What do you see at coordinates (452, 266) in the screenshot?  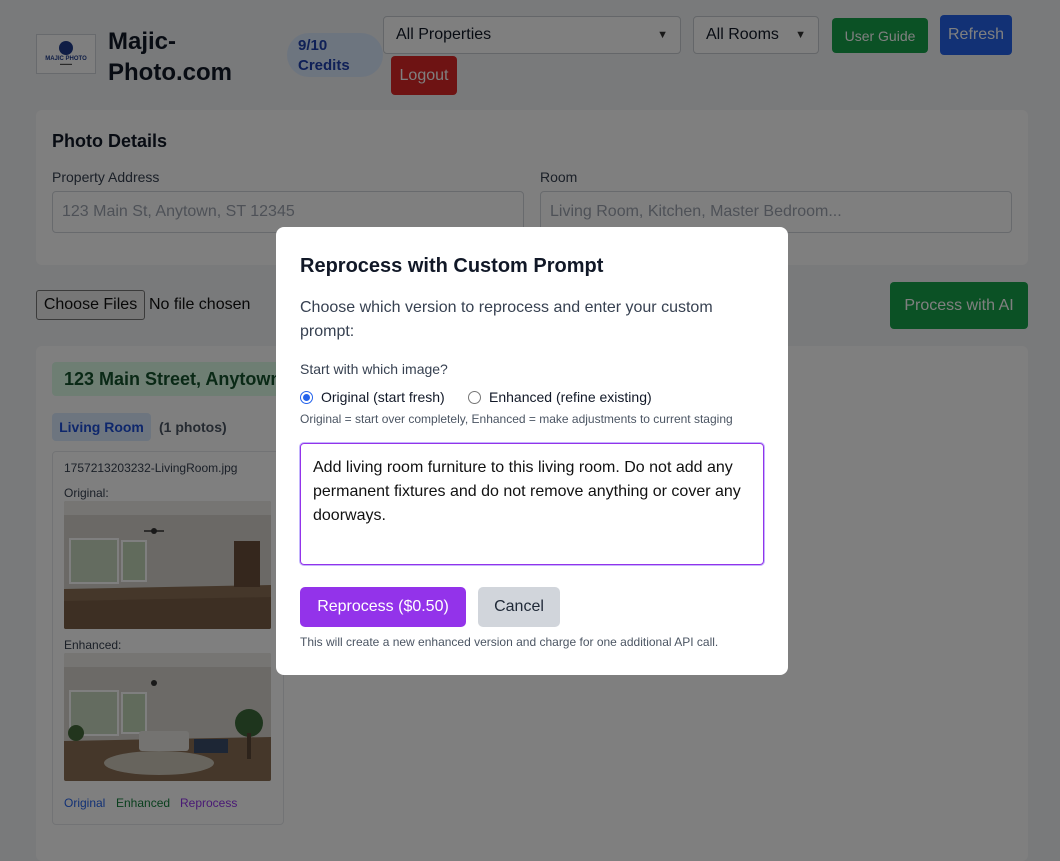 I see `modal-title: Reprocess with Custom Prompt` at bounding box center [452, 266].